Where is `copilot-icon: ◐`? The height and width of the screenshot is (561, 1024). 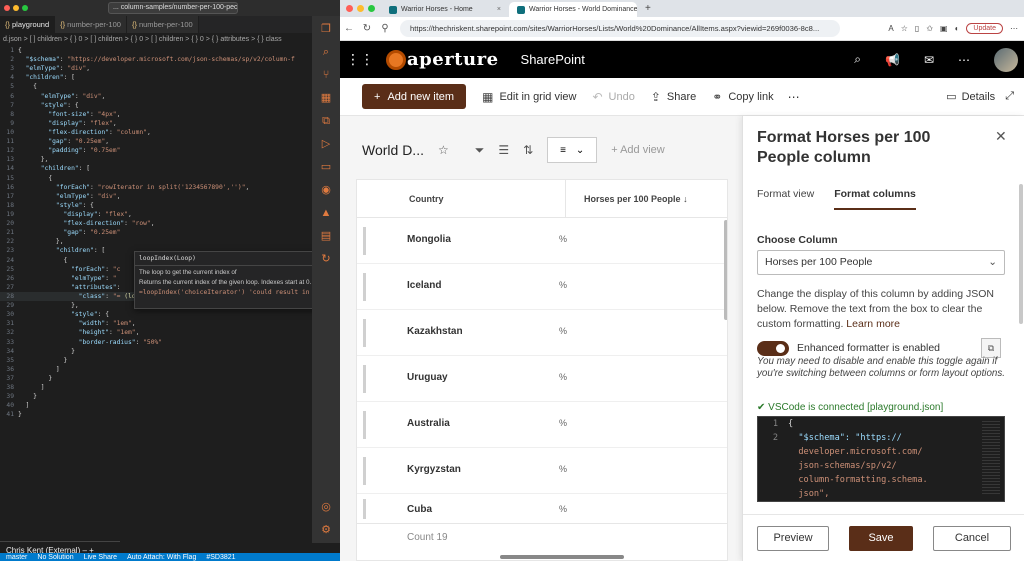
copilot-icon: ◐ is located at coordinates (957, 28).